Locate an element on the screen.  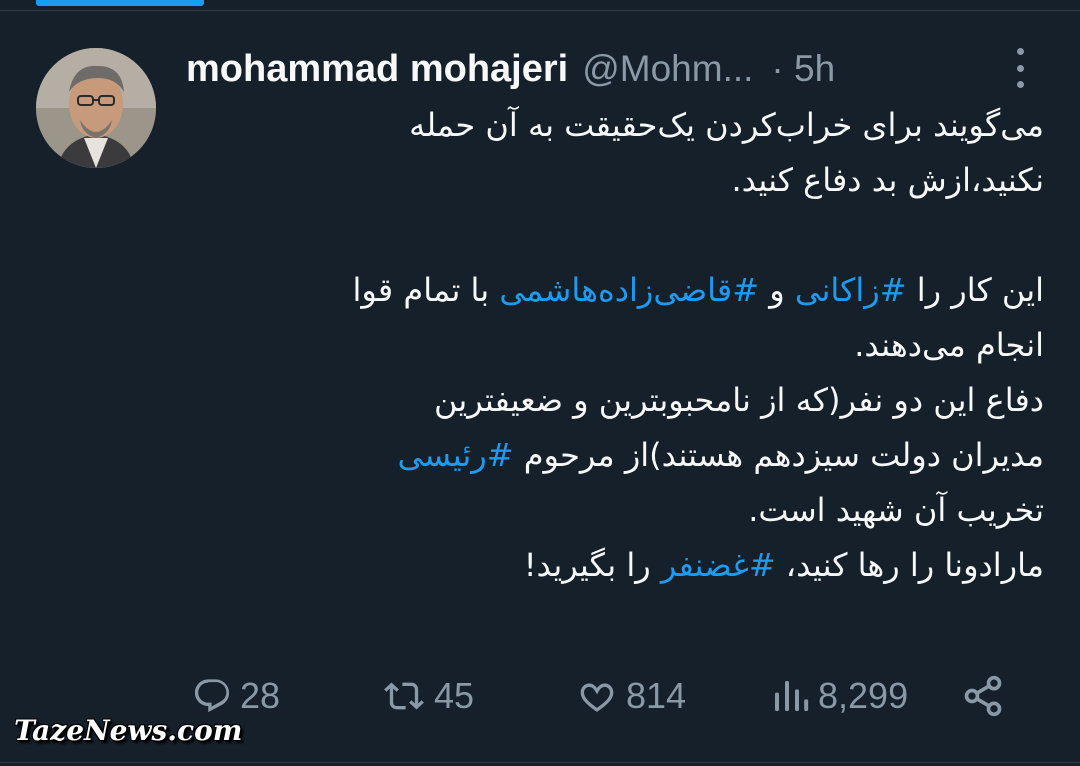
hashtag-link: #زاکانی is located at coordinates (851, 290).